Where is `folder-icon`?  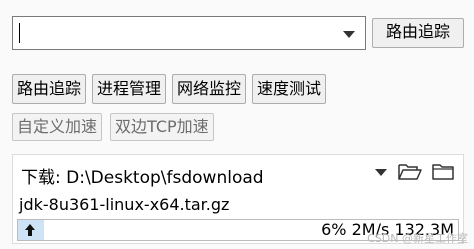 folder-icon is located at coordinates (443, 172).